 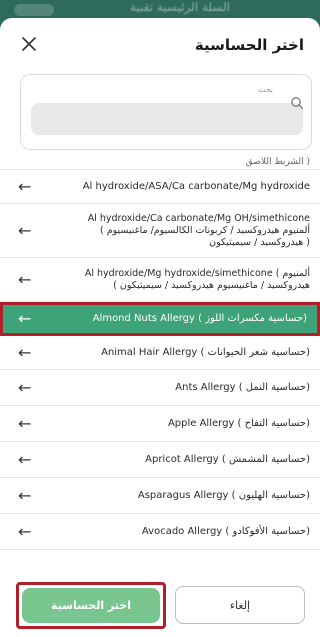 What do you see at coordinates (227, 459) in the screenshot?
I see `list-item-label: Apricot Allergy ( حساسية المشمش)` at bounding box center [227, 459].